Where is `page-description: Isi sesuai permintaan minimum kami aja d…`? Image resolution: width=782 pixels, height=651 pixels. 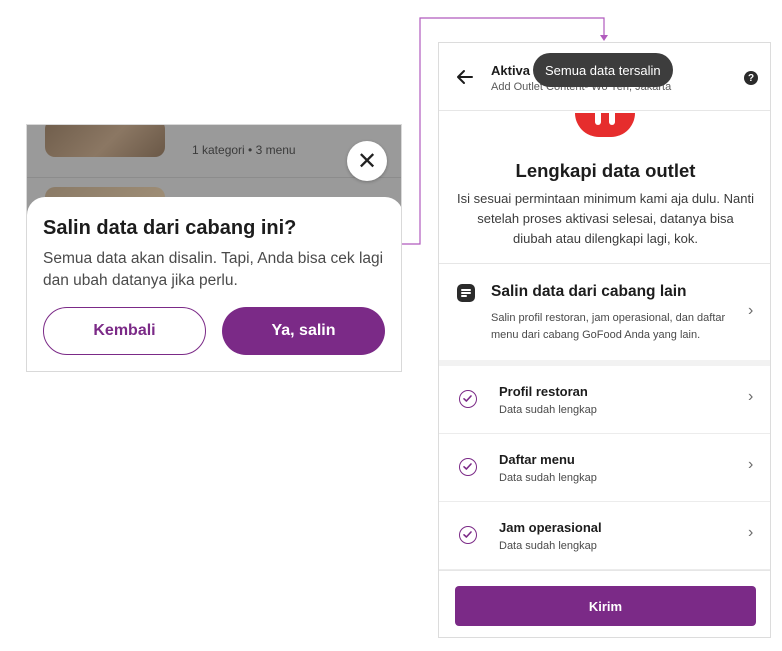
page-description: Isi sesuai permintaan minimum kami aja d… is located at coordinates (605, 218).